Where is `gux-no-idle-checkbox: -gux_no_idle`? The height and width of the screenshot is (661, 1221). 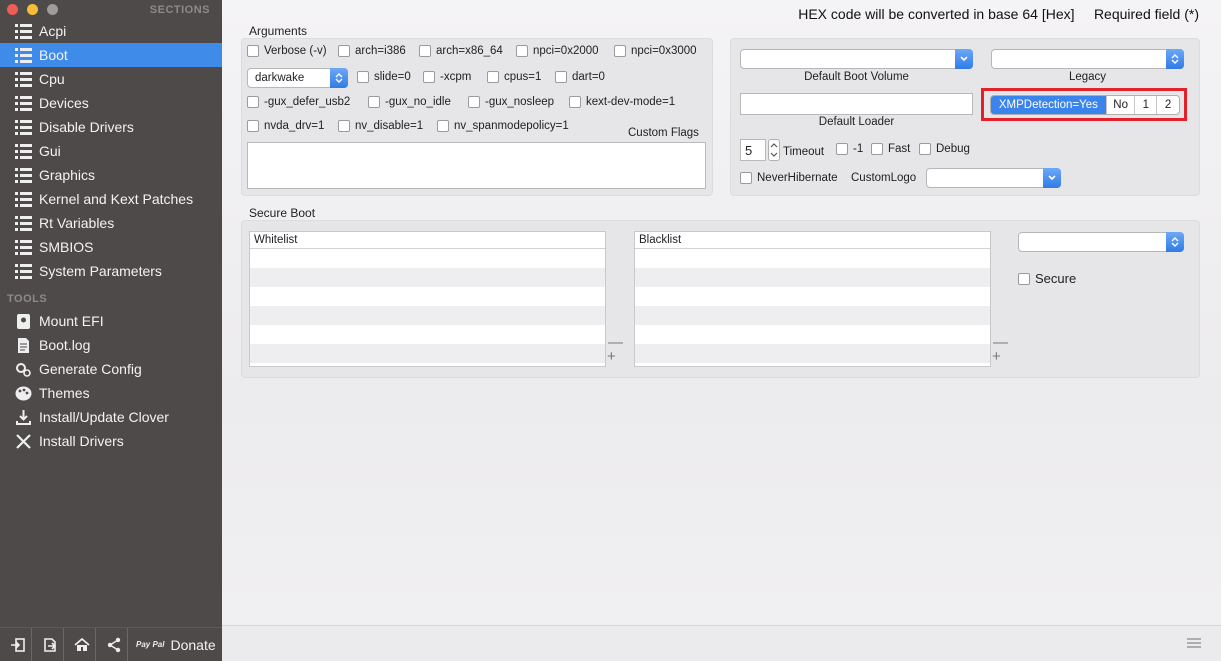 gux-no-idle-checkbox: -gux_no_idle is located at coordinates (409, 102).